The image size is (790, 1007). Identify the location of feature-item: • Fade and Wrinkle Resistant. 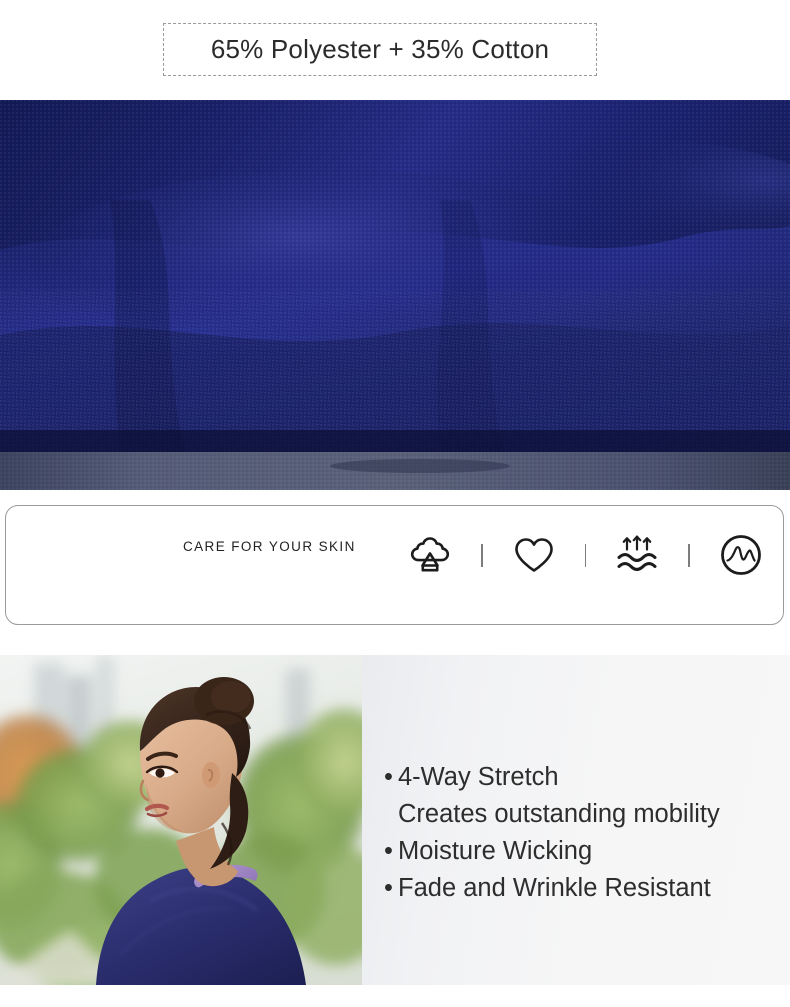
(584, 888).